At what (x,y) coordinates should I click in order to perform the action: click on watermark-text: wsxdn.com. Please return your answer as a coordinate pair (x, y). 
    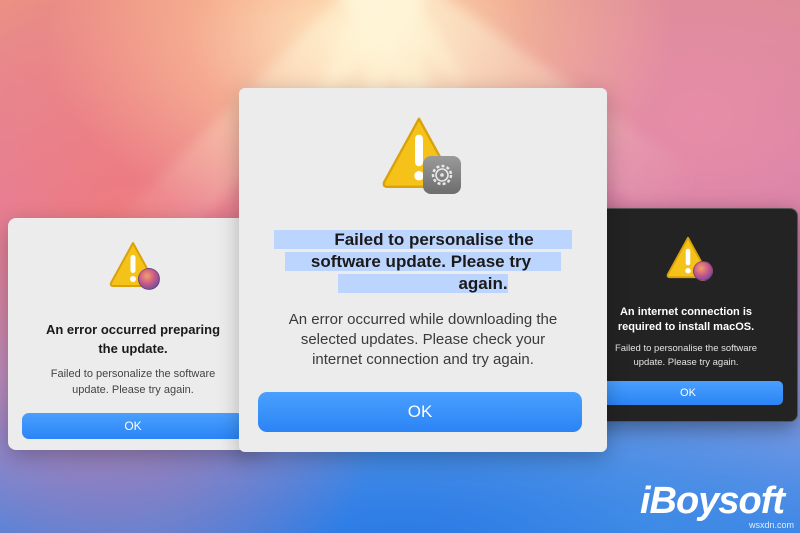
    Looking at the image, I should click on (771, 525).